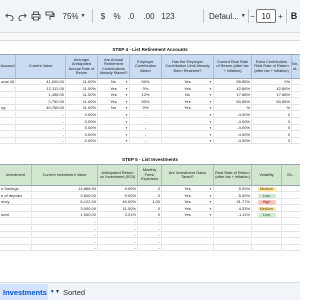 The width and height of the screenshot is (320, 300). I want to click on current-value-cell: 1,456.00, so click(41, 95).